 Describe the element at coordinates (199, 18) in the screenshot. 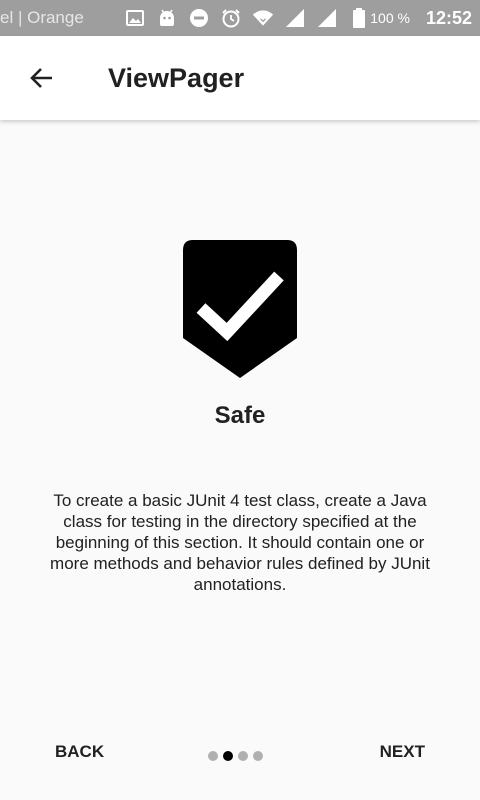

I see `do-not-disturb-icon` at that location.